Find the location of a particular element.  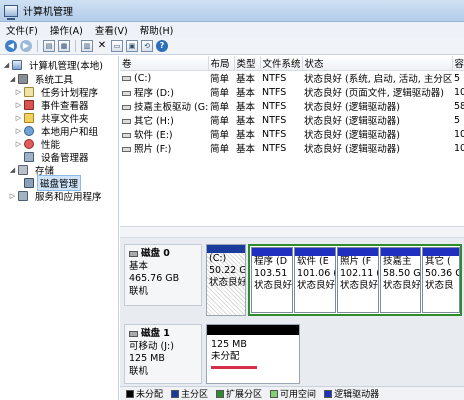

partition-size: 58.50 G is located at coordinates (401, 273).